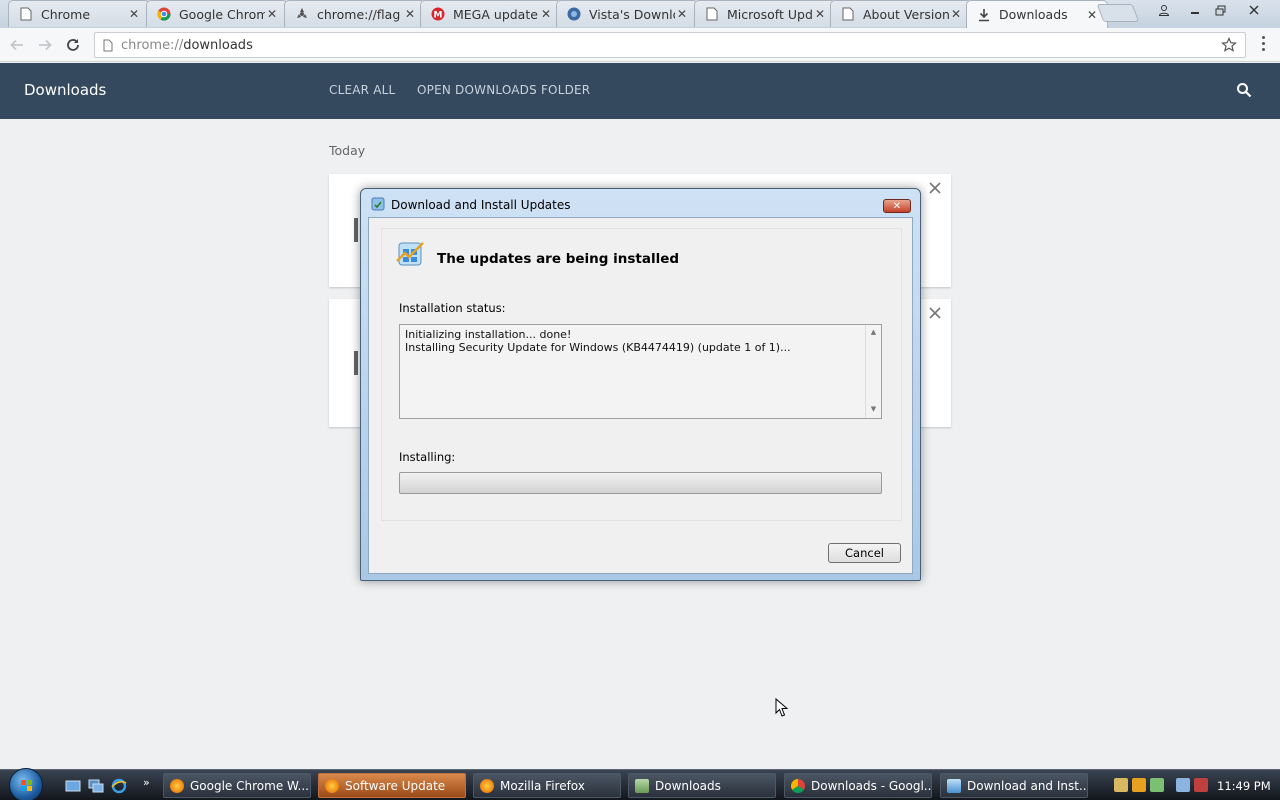 The height and width of the screenshot is (800, 1280). I want to click on tab-google-chrome: Google Chrom ✕, so click(217, 13).